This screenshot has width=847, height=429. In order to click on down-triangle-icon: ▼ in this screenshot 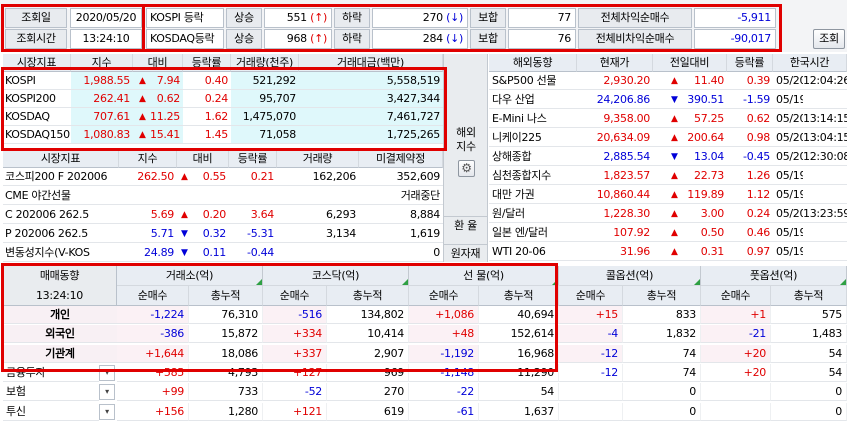, I will do `click(674, 157)`.